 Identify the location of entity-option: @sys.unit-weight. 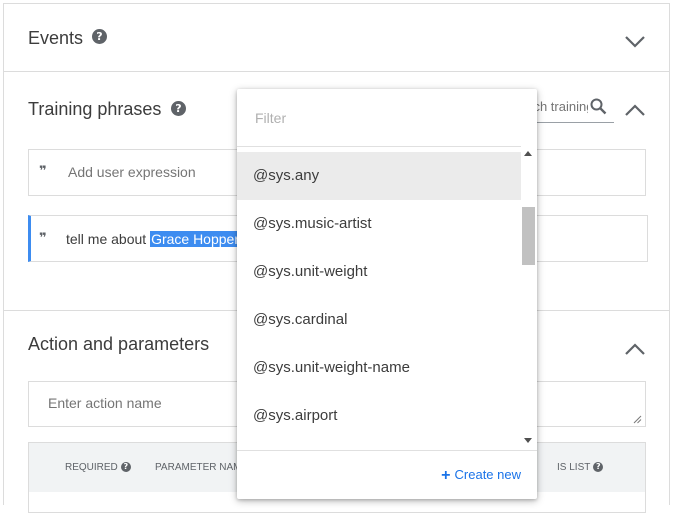
(379, 272).